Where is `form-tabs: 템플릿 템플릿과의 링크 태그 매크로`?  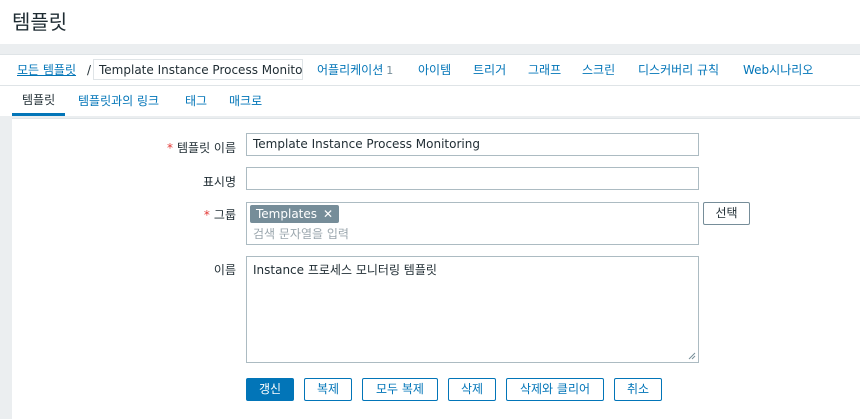 form-tabs: 템플릿 템플릿과의 링크 태그 매크로 is located at coordinates (430, 101).